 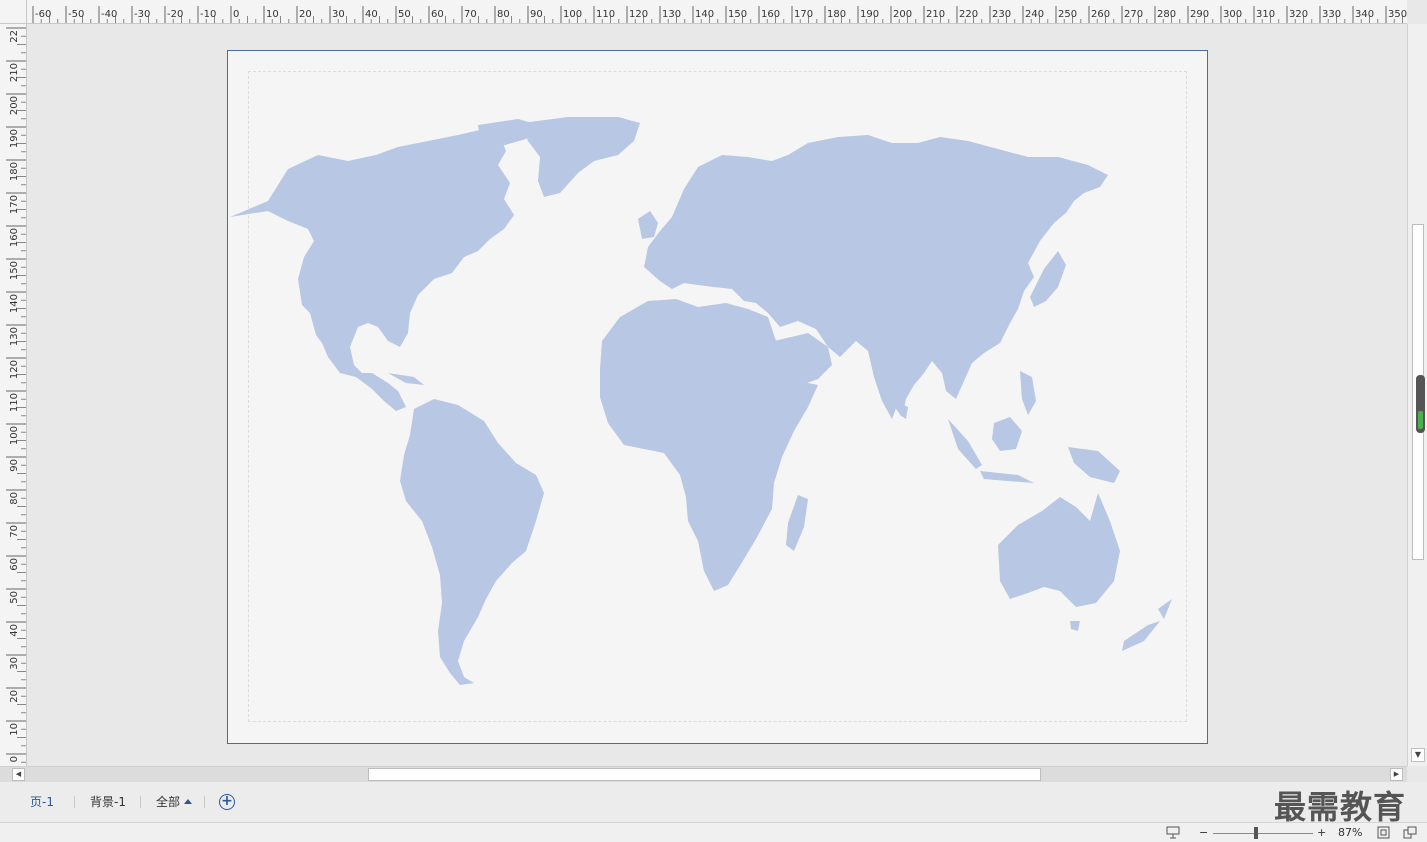 What do you see at coordinates (1263, 833) in the screenshot?
I see `zoom-slider-track` at bounding box center [1263, 833].